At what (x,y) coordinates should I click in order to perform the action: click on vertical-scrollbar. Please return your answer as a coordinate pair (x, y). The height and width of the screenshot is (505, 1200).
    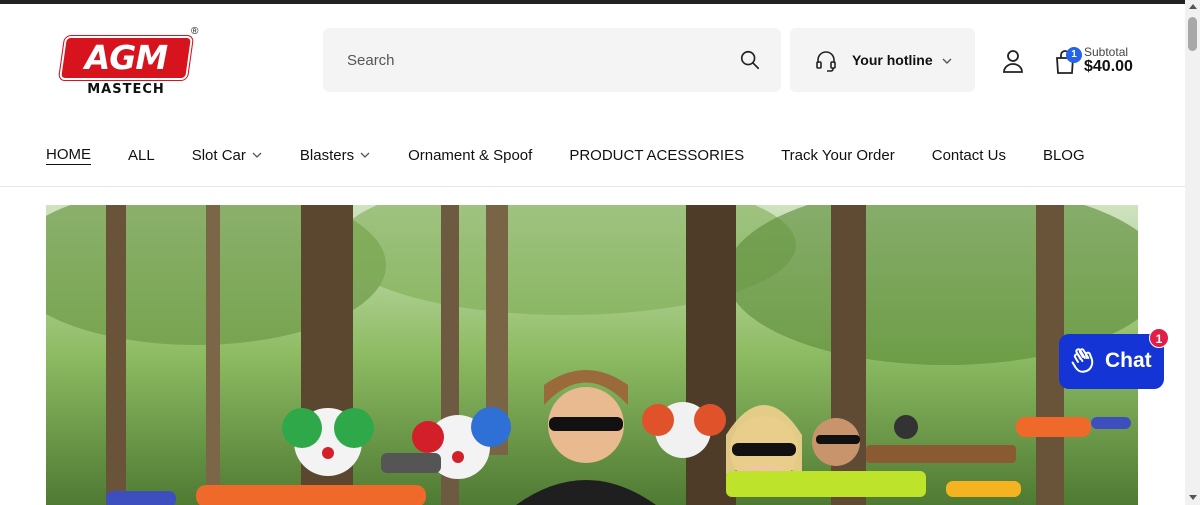
    Looking at the image, I should click on (1192, 252).